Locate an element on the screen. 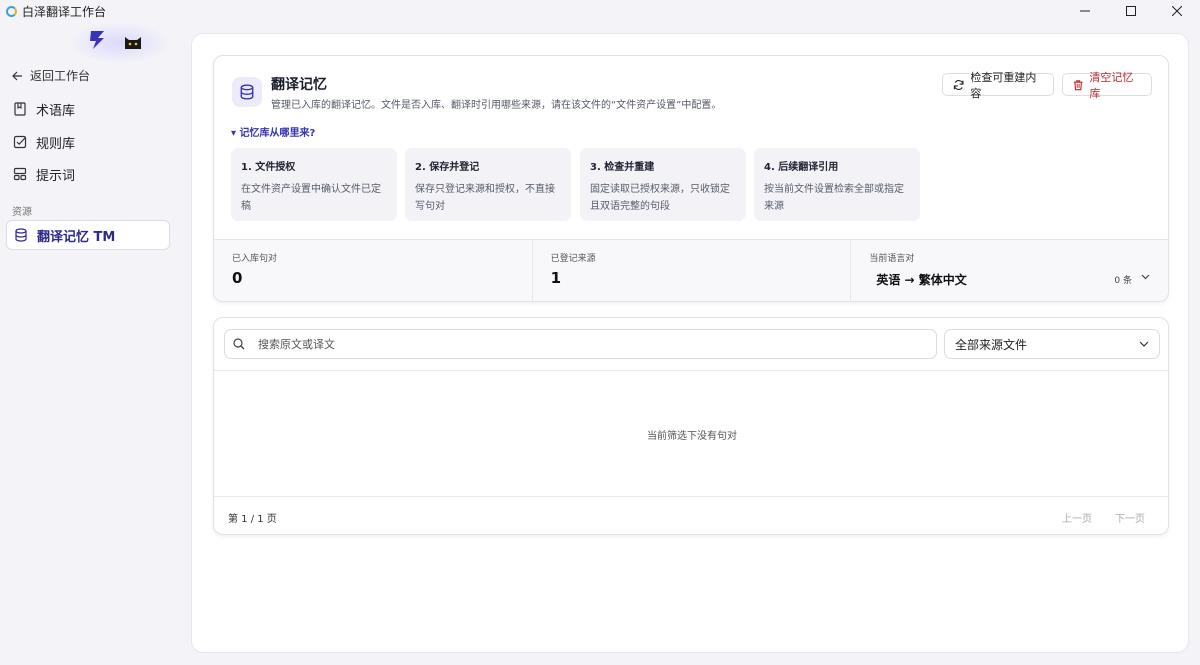 The image size is (1200, 665). search-icon is located at coordinates (239, 344).